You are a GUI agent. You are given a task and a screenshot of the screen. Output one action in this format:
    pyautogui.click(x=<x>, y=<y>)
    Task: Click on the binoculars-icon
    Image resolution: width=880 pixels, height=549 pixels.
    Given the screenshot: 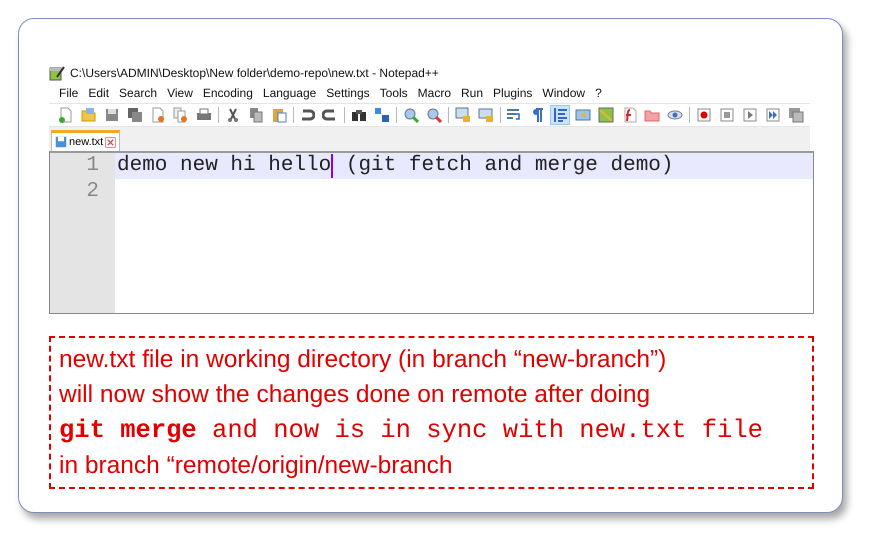 What is the action you would take?
    pyautogui.click(x=359, y=115)
    